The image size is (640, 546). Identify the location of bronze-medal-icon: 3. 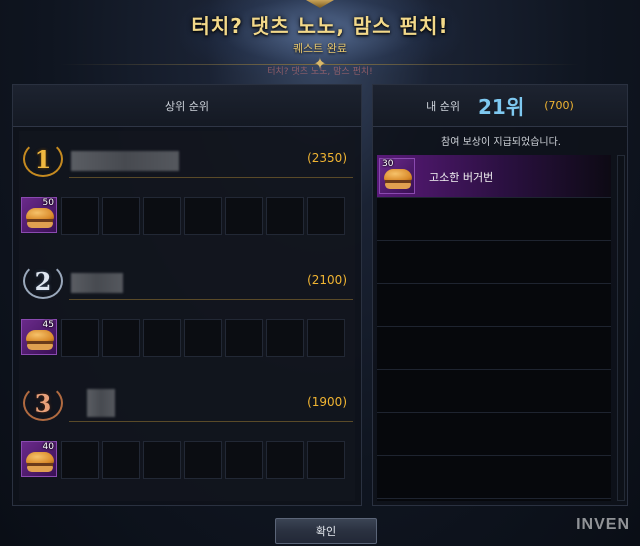
(43, 403).